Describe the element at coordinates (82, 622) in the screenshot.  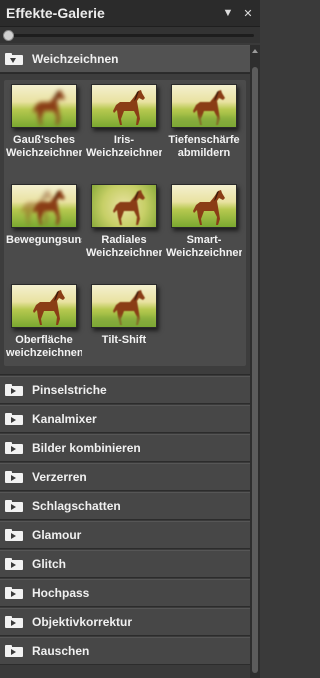
I see `category-label: Objektivkorrektur` at that location.